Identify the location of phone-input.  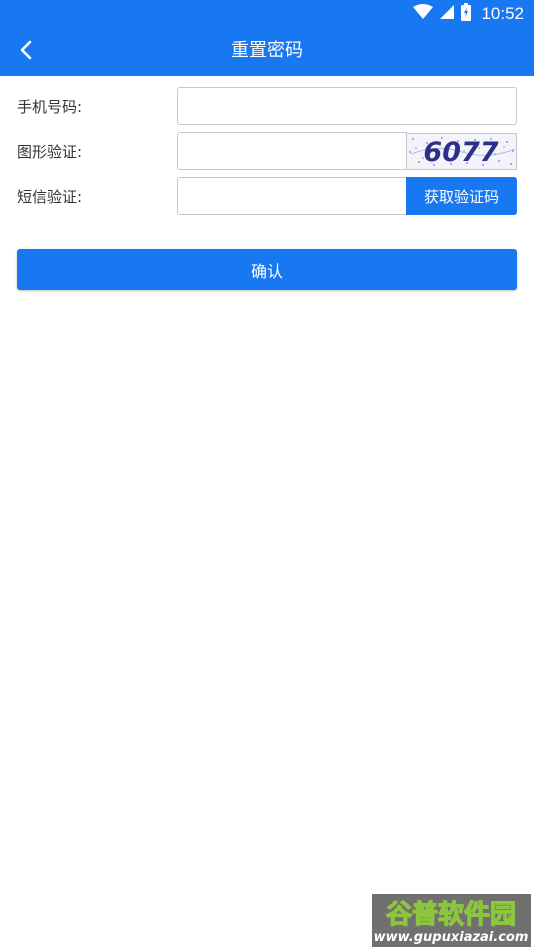
(347, 106).